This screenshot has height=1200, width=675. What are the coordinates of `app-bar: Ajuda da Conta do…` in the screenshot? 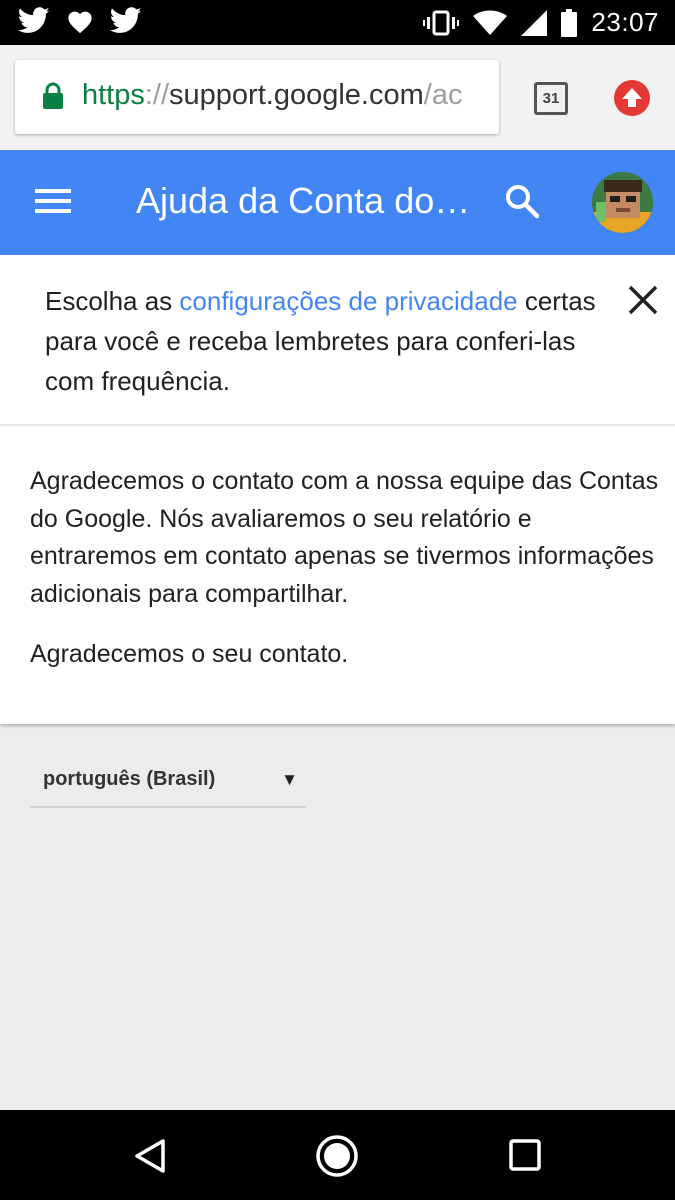 It's located at (337, 202).